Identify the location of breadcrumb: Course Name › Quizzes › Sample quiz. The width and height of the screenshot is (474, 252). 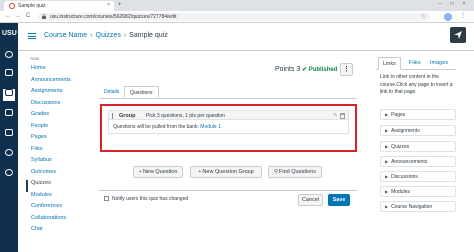
(106, 35).